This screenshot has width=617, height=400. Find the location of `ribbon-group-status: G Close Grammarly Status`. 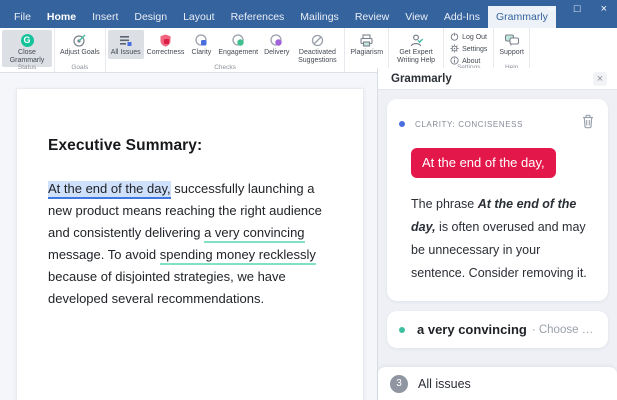

ribbon-group-status: G Close Grammarly Status is located at coordinates (27, 50).